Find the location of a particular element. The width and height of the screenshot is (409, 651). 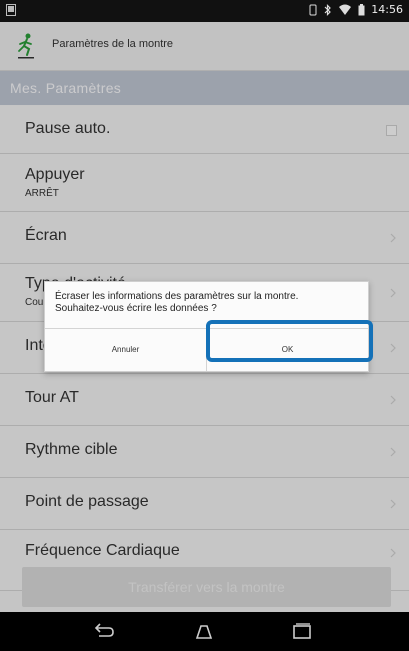

status-bar: 14:56 is located at coordinates (204, 11).